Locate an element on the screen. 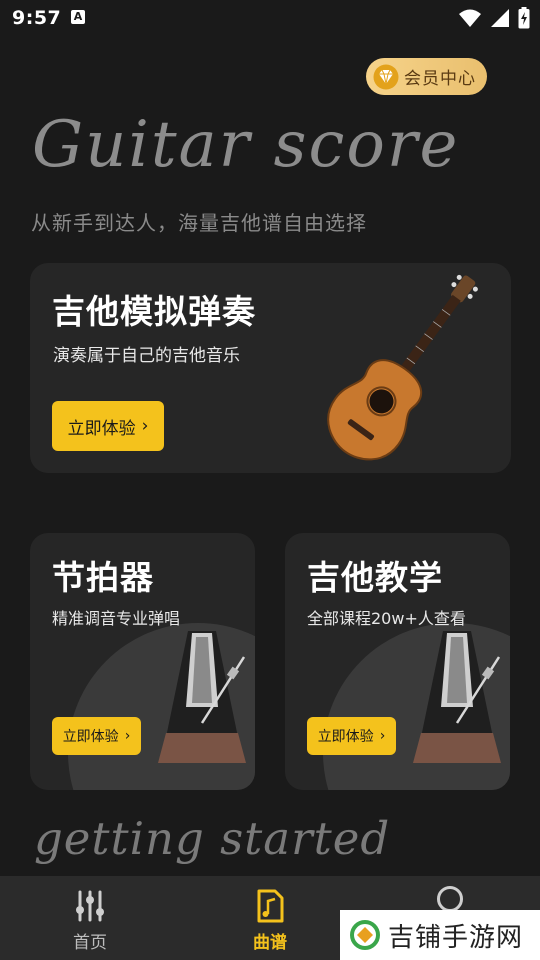 The height and width of the screenshot is (960, 540). card-title: 吉他教学 is located at coordinates (375, 577).